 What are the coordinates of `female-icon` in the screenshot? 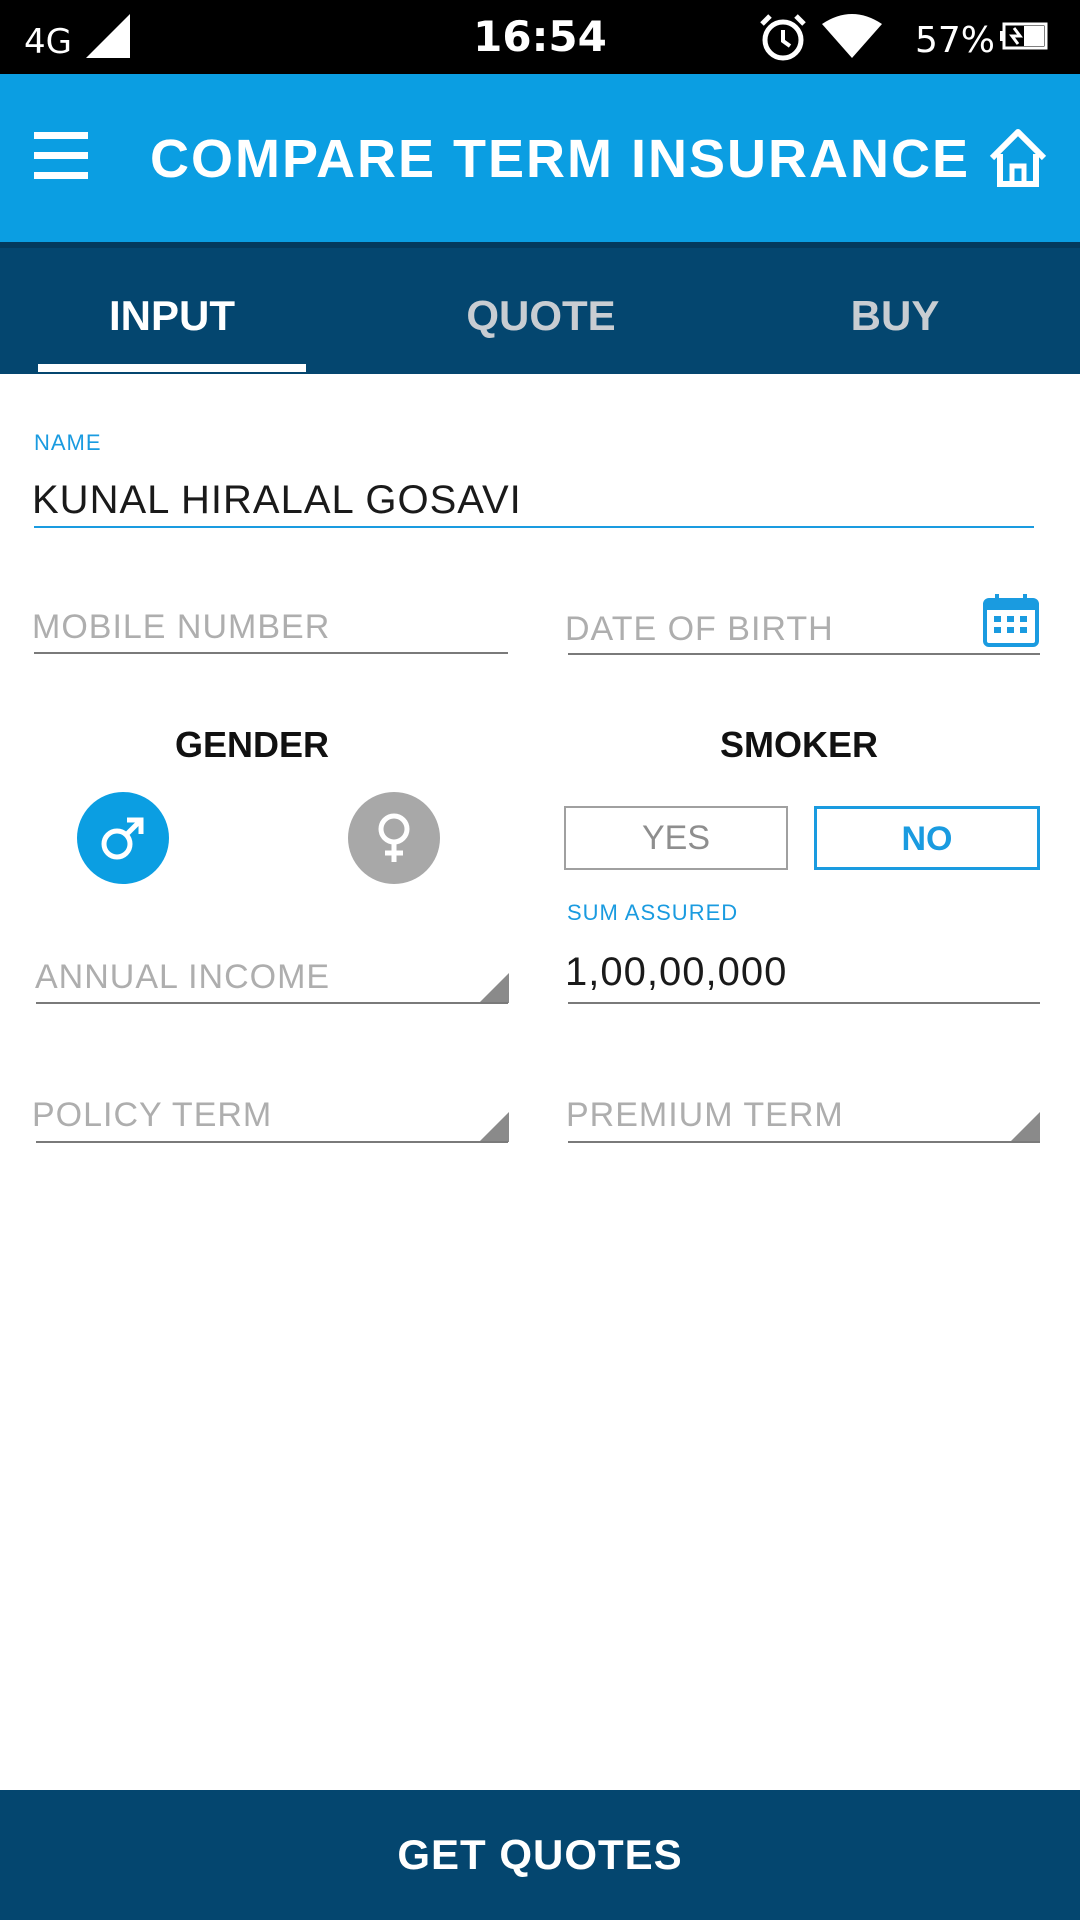 It's located at (394, 837).